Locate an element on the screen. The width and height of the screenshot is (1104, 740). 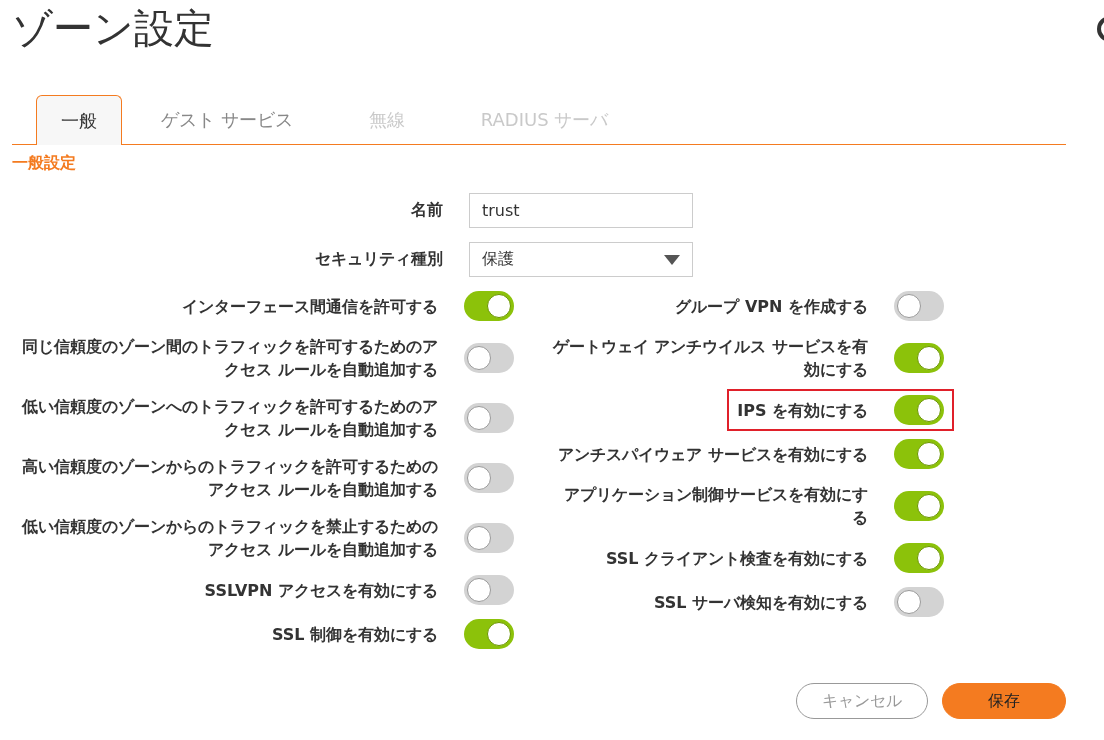
toggle-label: 高い信頼度のゾーンからのトラフィックを許可するためのアクセス ルールを自動追加する is located at coordinates (229, 478).